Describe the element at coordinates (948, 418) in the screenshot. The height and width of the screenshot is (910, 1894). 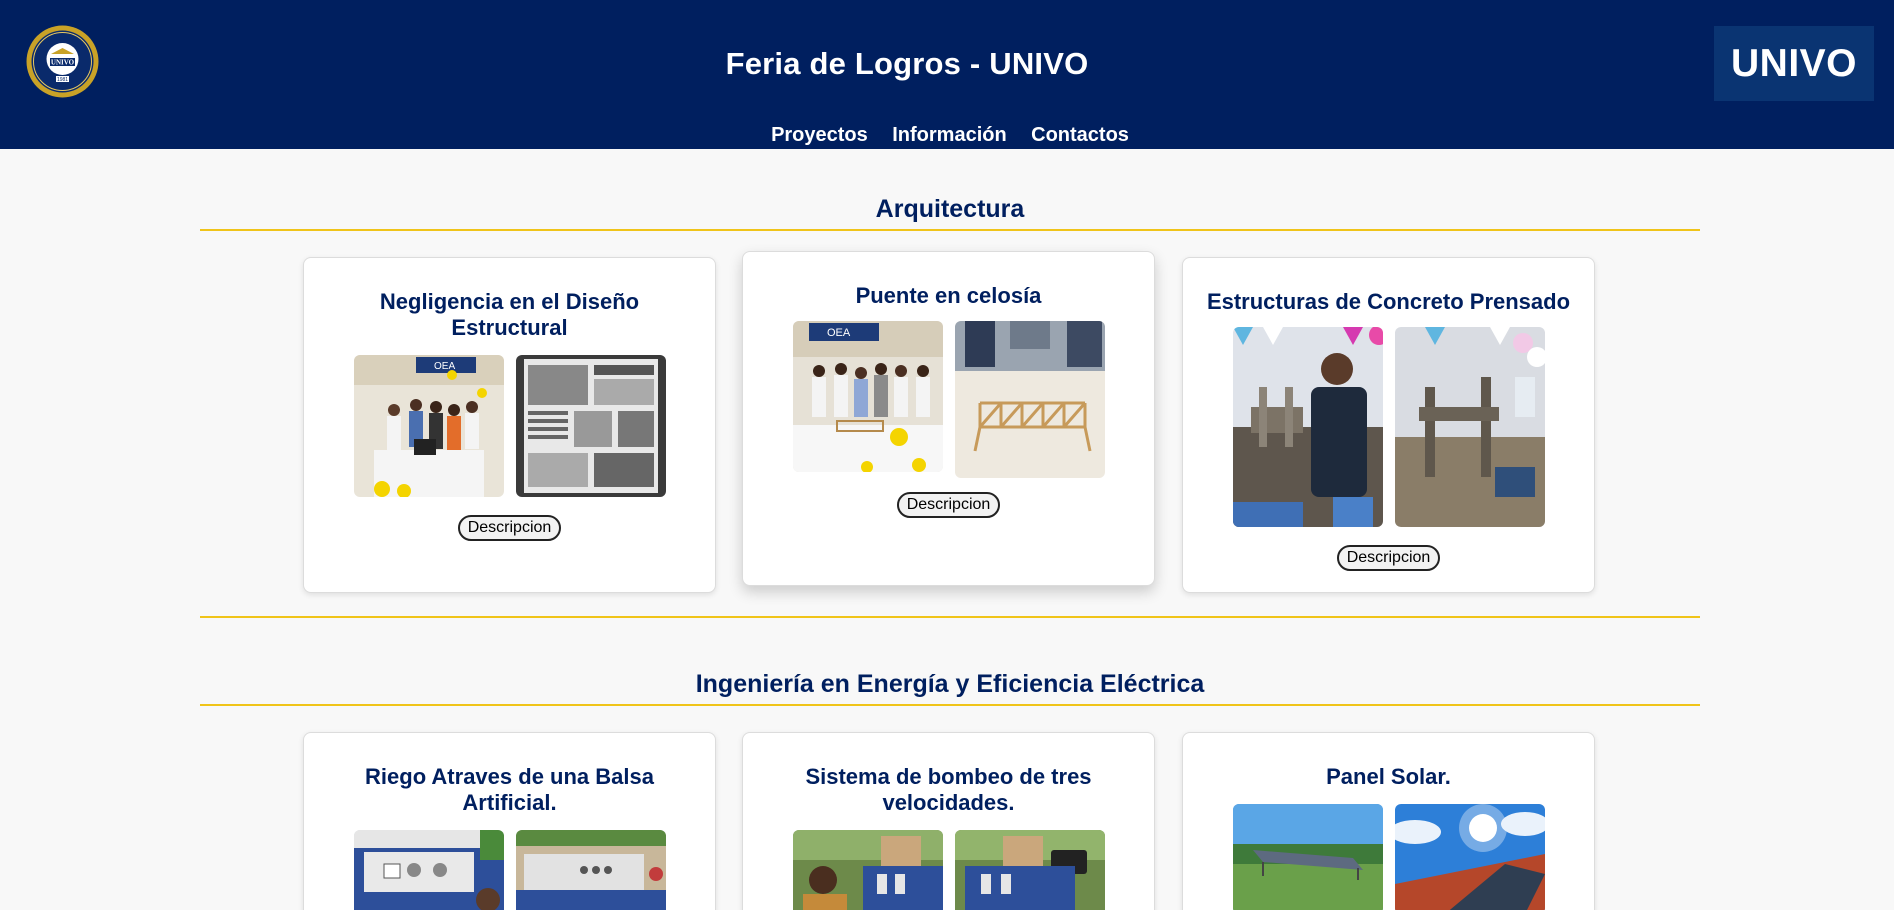
I see `project-card: Puente en celosía OEA Descripcion` at that location.